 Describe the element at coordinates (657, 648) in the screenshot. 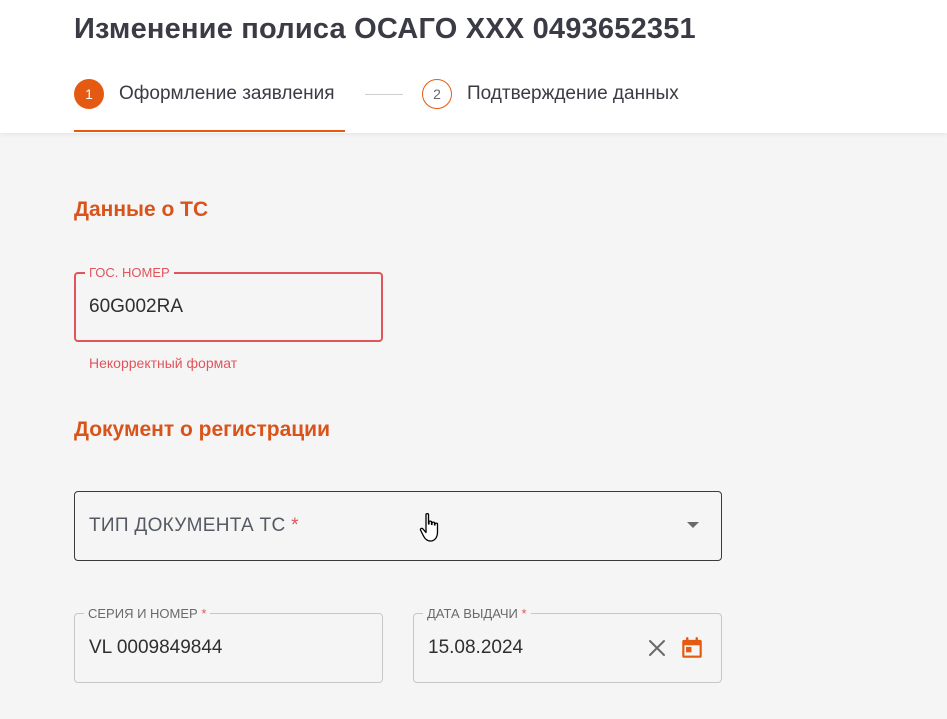

I see `close-icon` at that location.